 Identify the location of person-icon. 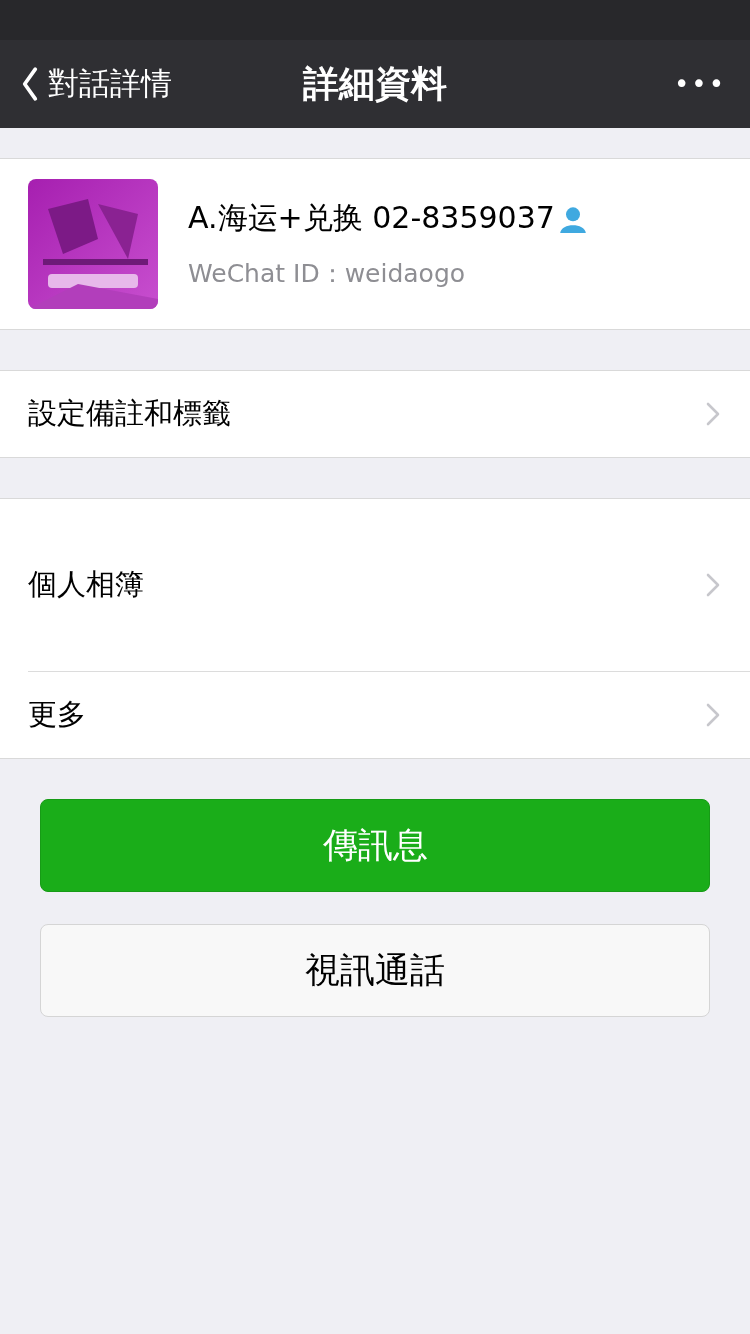
(572, 218).